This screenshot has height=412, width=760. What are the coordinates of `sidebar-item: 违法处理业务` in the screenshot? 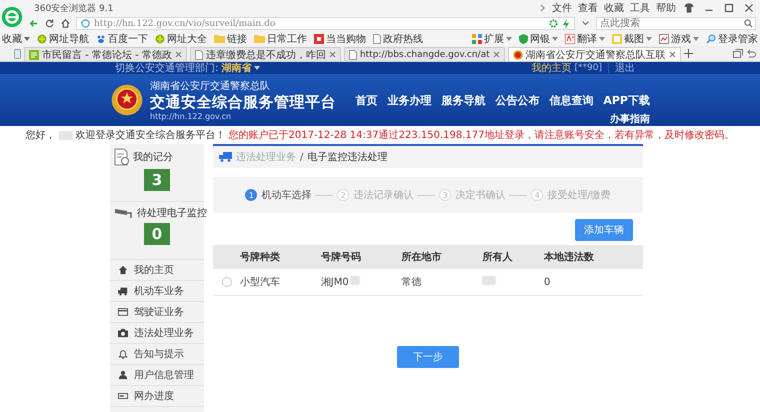 It's located at (157, 333).